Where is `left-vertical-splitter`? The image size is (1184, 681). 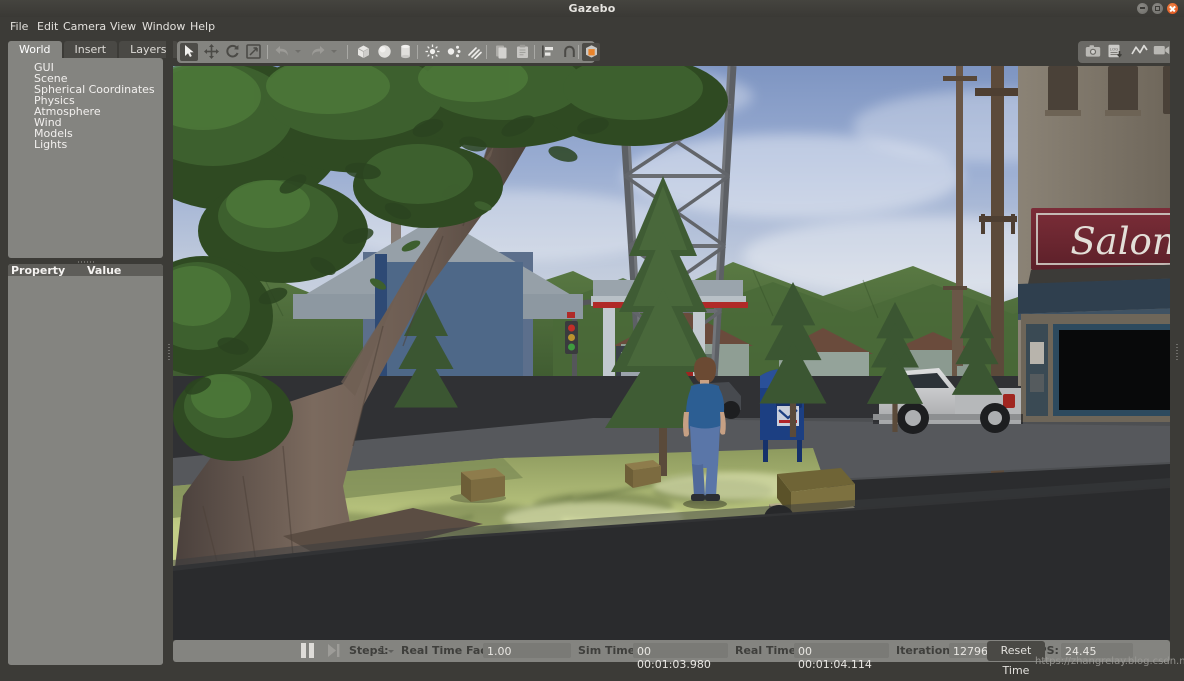
left-vertical-splitter is located at coordinates (169, 354).